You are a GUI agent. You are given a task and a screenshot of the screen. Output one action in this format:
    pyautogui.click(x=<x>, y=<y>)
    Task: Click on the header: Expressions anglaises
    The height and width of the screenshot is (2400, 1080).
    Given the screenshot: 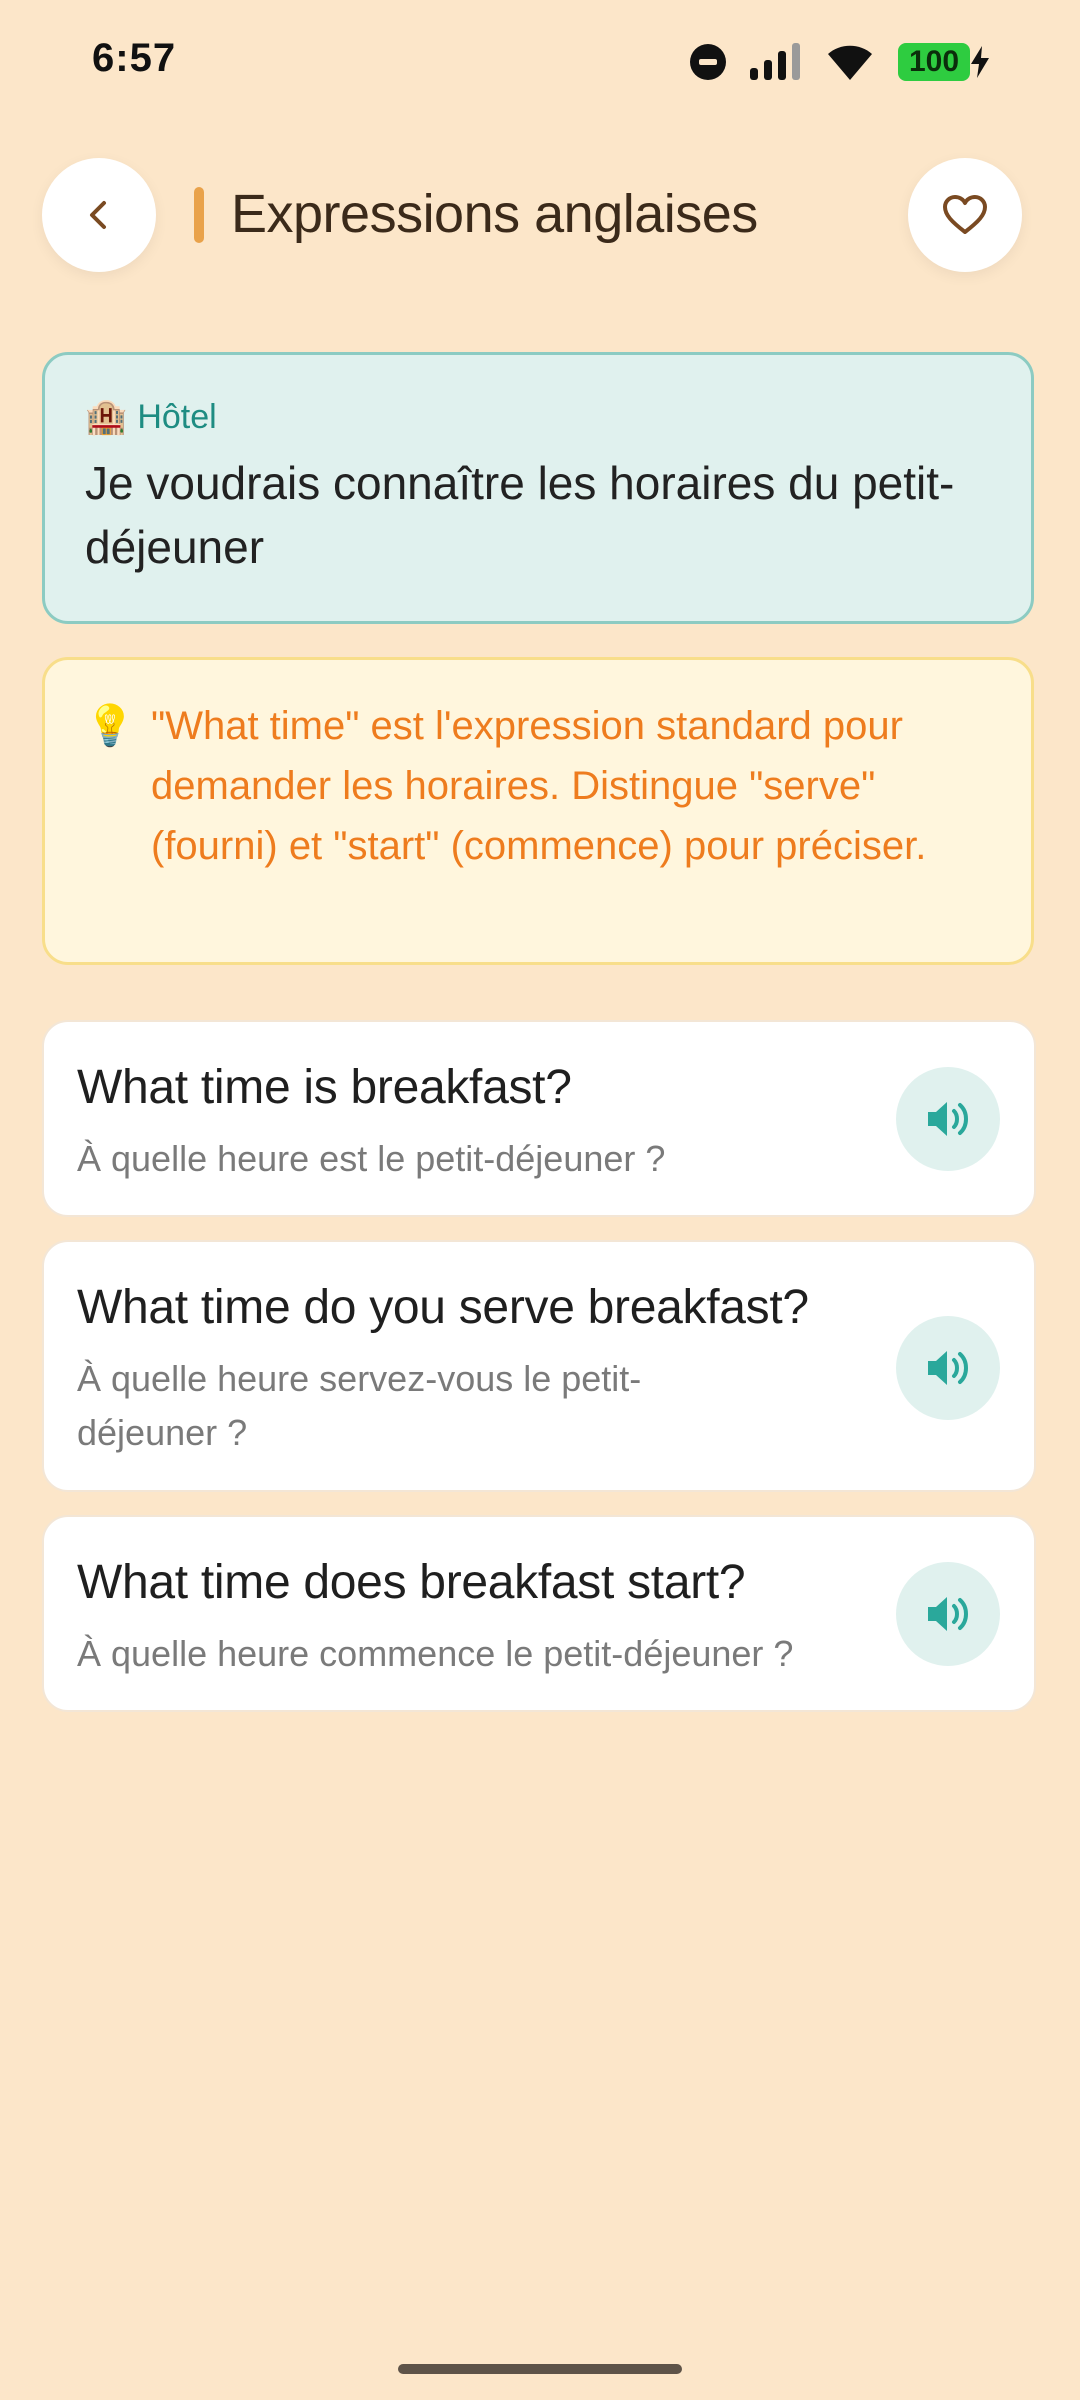 What is the action you would take?
    pyautogui.click(x=540, y=215)
    